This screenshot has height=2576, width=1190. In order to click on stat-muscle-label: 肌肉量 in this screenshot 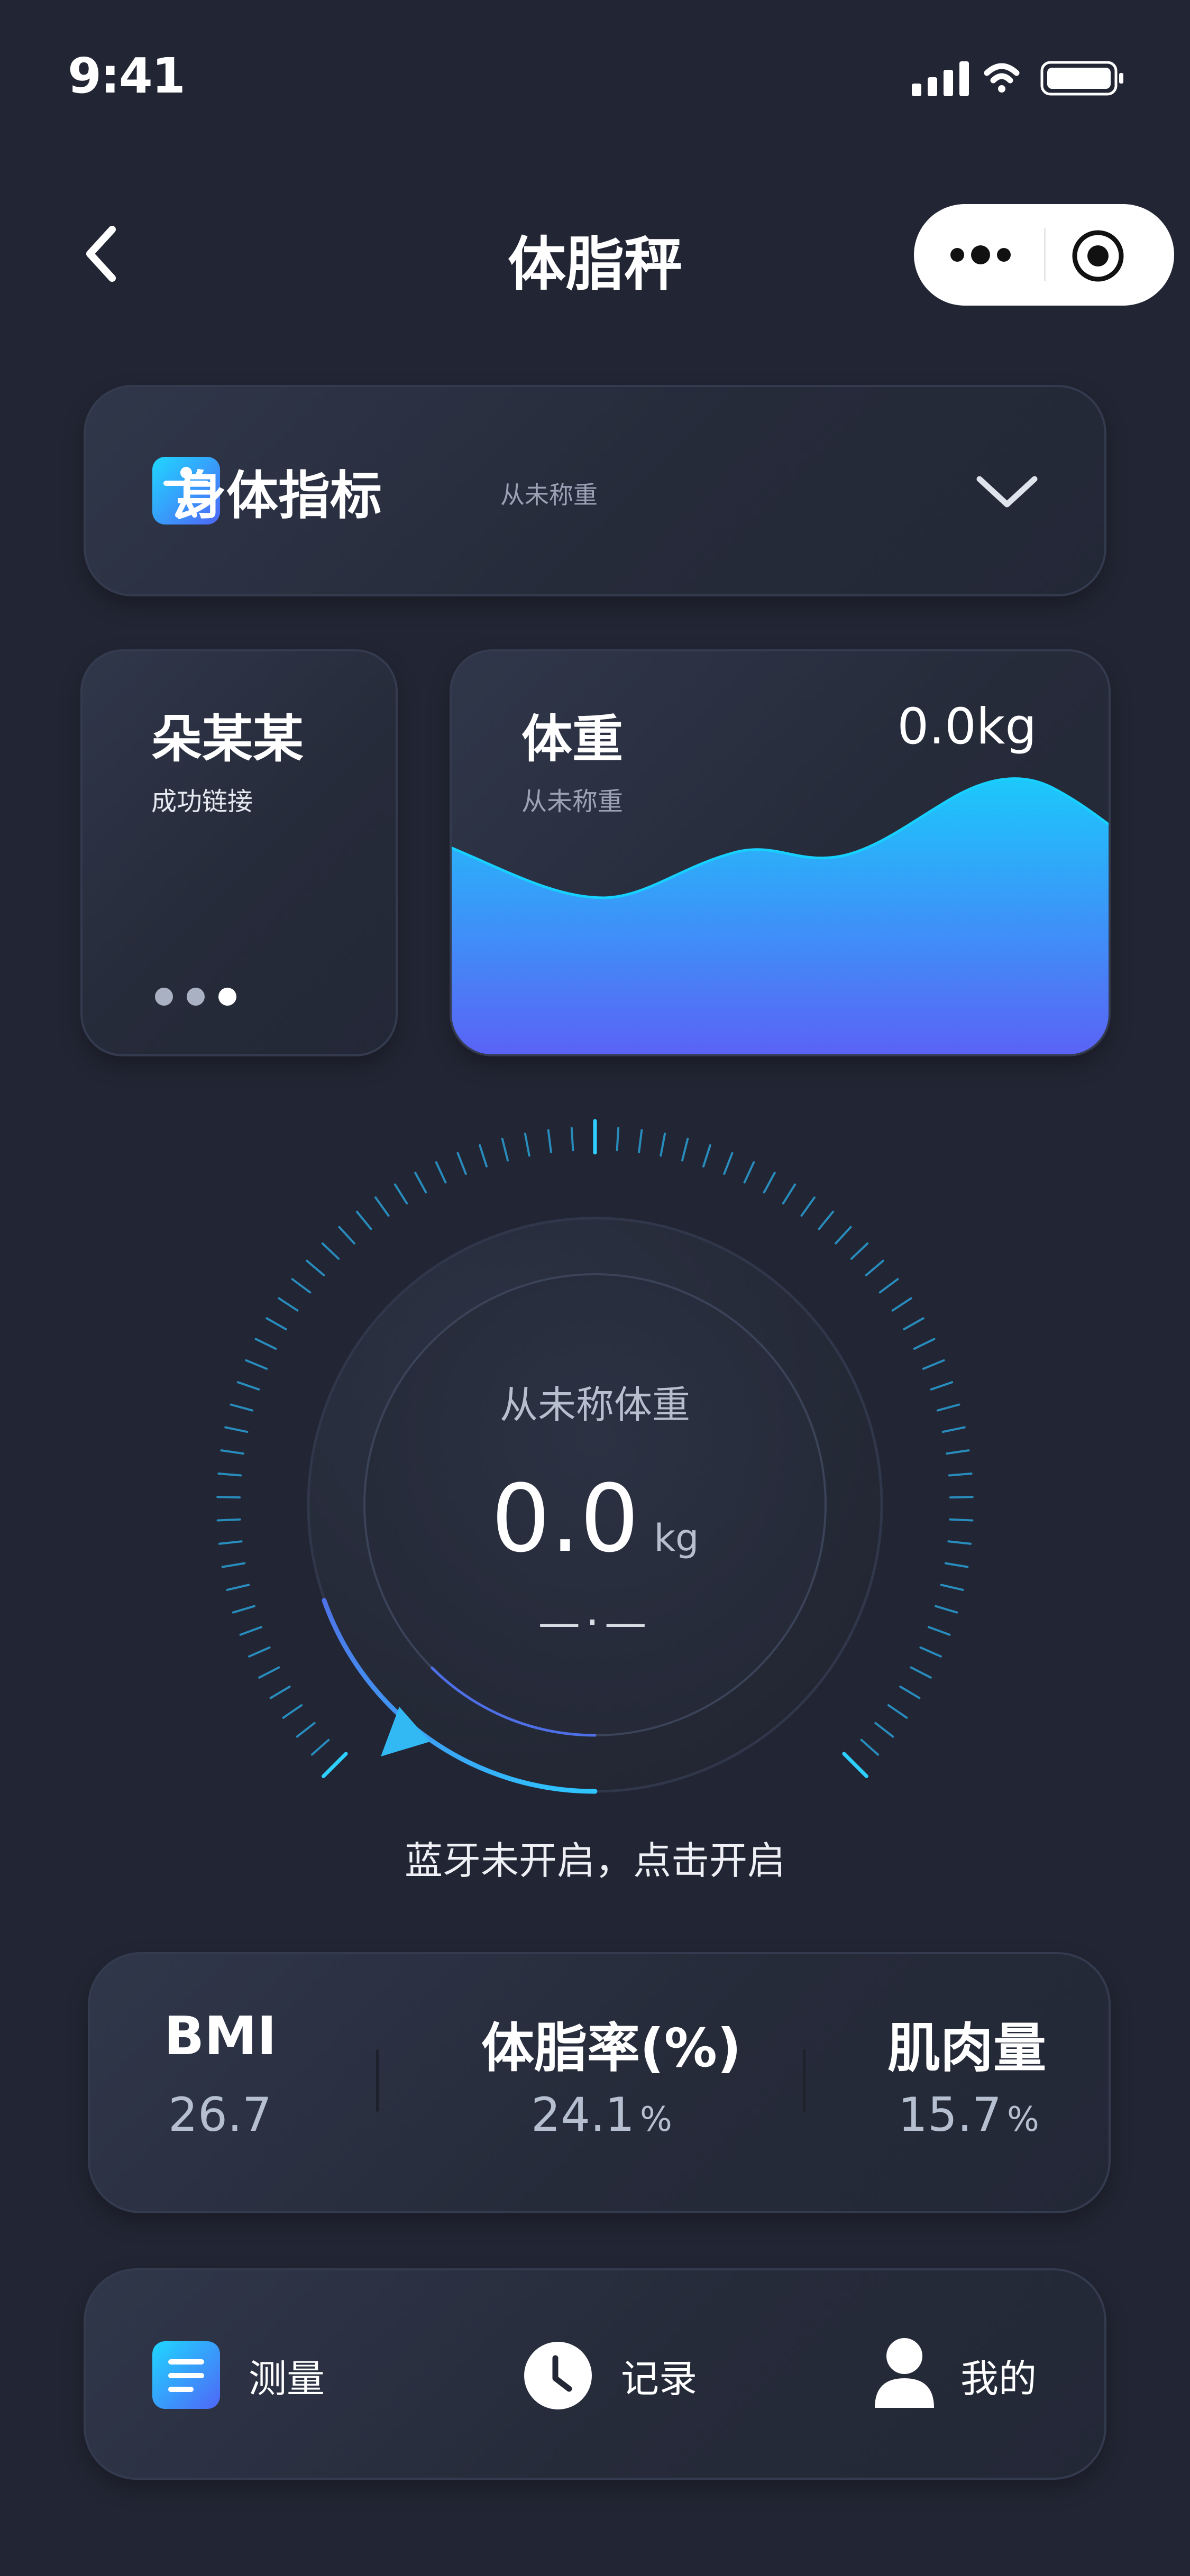, I will do `click(966, 2048)`.